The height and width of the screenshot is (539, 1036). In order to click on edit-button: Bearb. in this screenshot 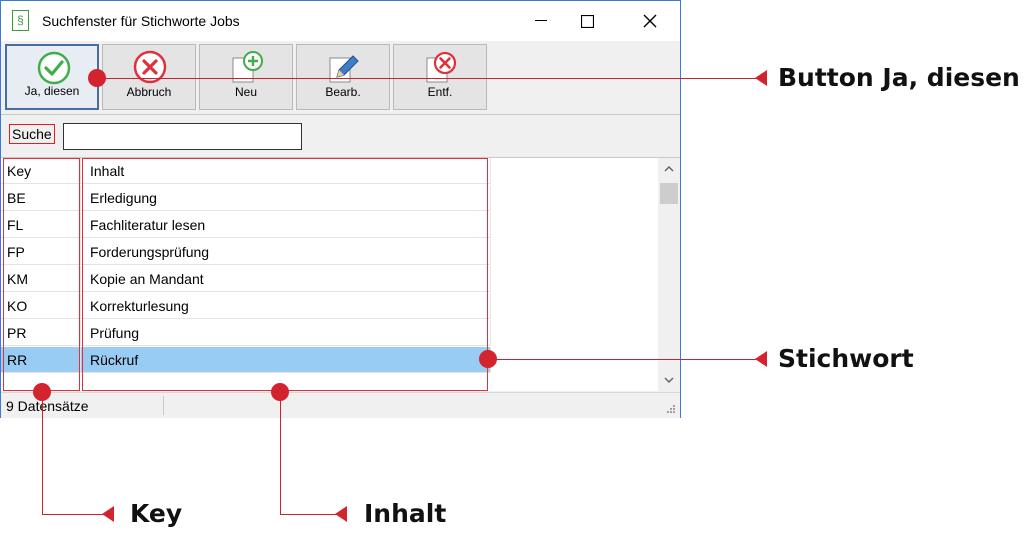, I will do `click(343, 77)`.